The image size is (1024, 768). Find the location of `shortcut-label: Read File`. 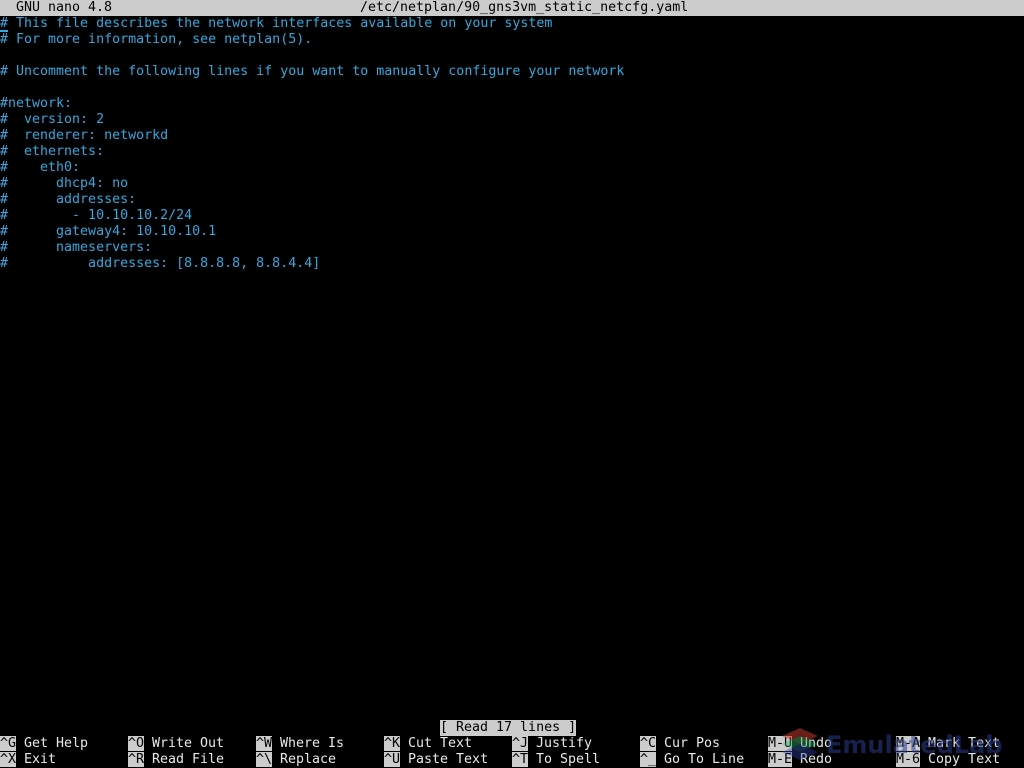

shortcut-label: Read File is located at coordinates (188, 759).